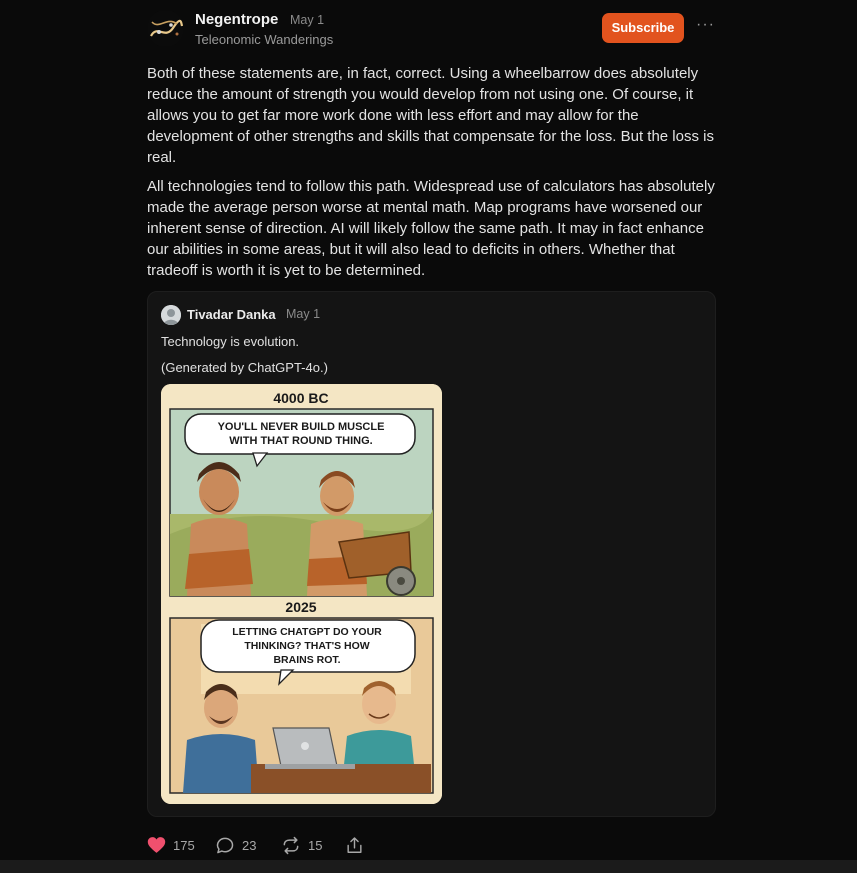  Describe the element at coordinates (301, 845) in the screenshot. I see `restack-button: 15` at that location.